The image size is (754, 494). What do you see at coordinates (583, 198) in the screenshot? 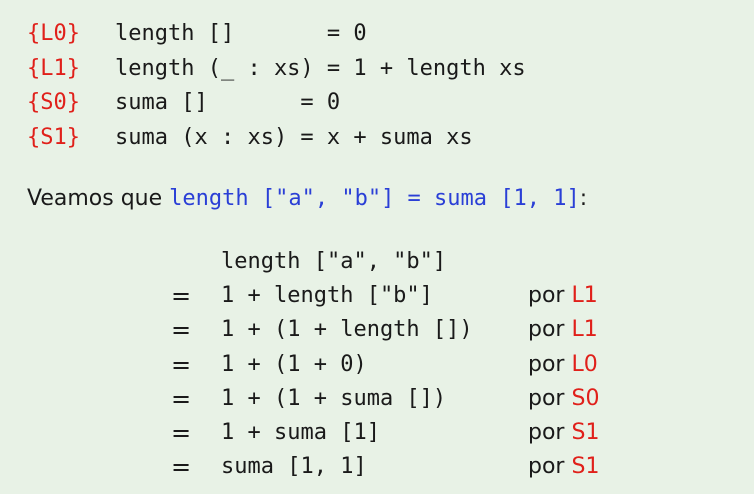
I see `intro-suffix: :` at bounding box center [583, 198].